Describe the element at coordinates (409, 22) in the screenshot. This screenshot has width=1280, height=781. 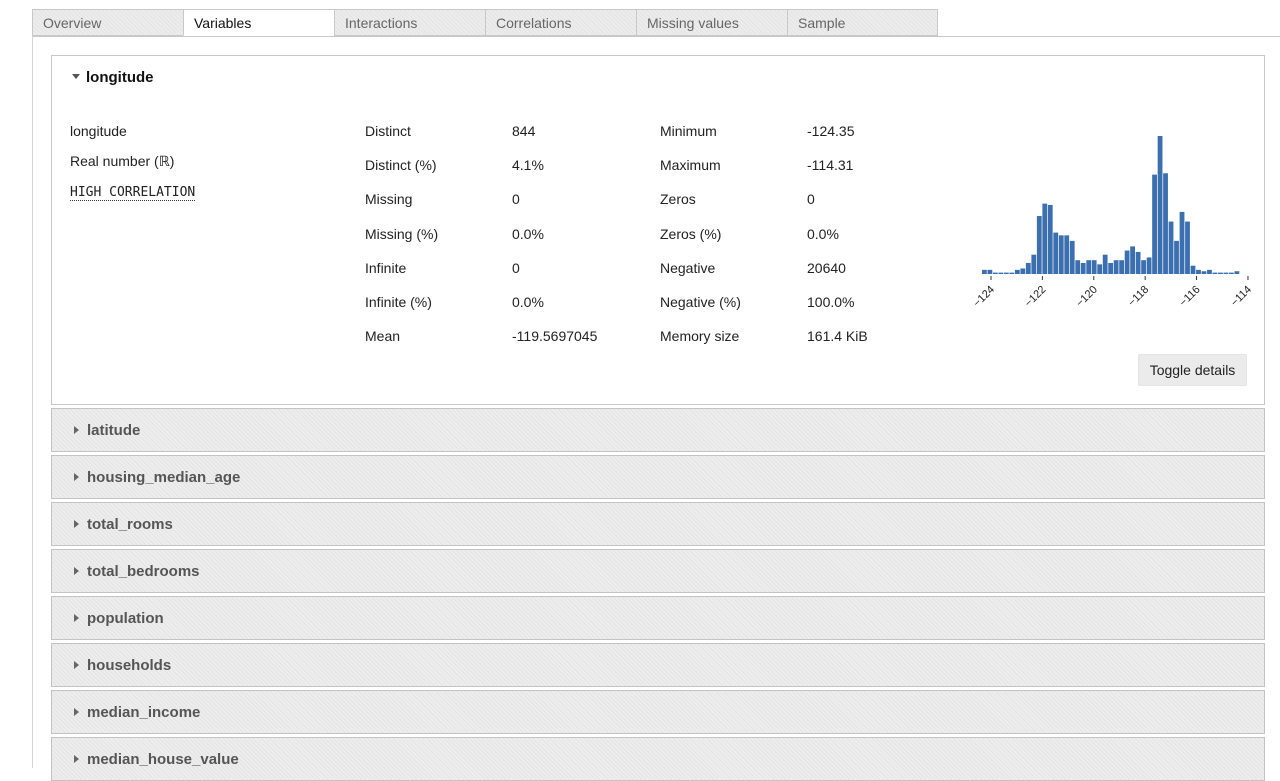
I see `tab-interactions: Interactions` at that location.